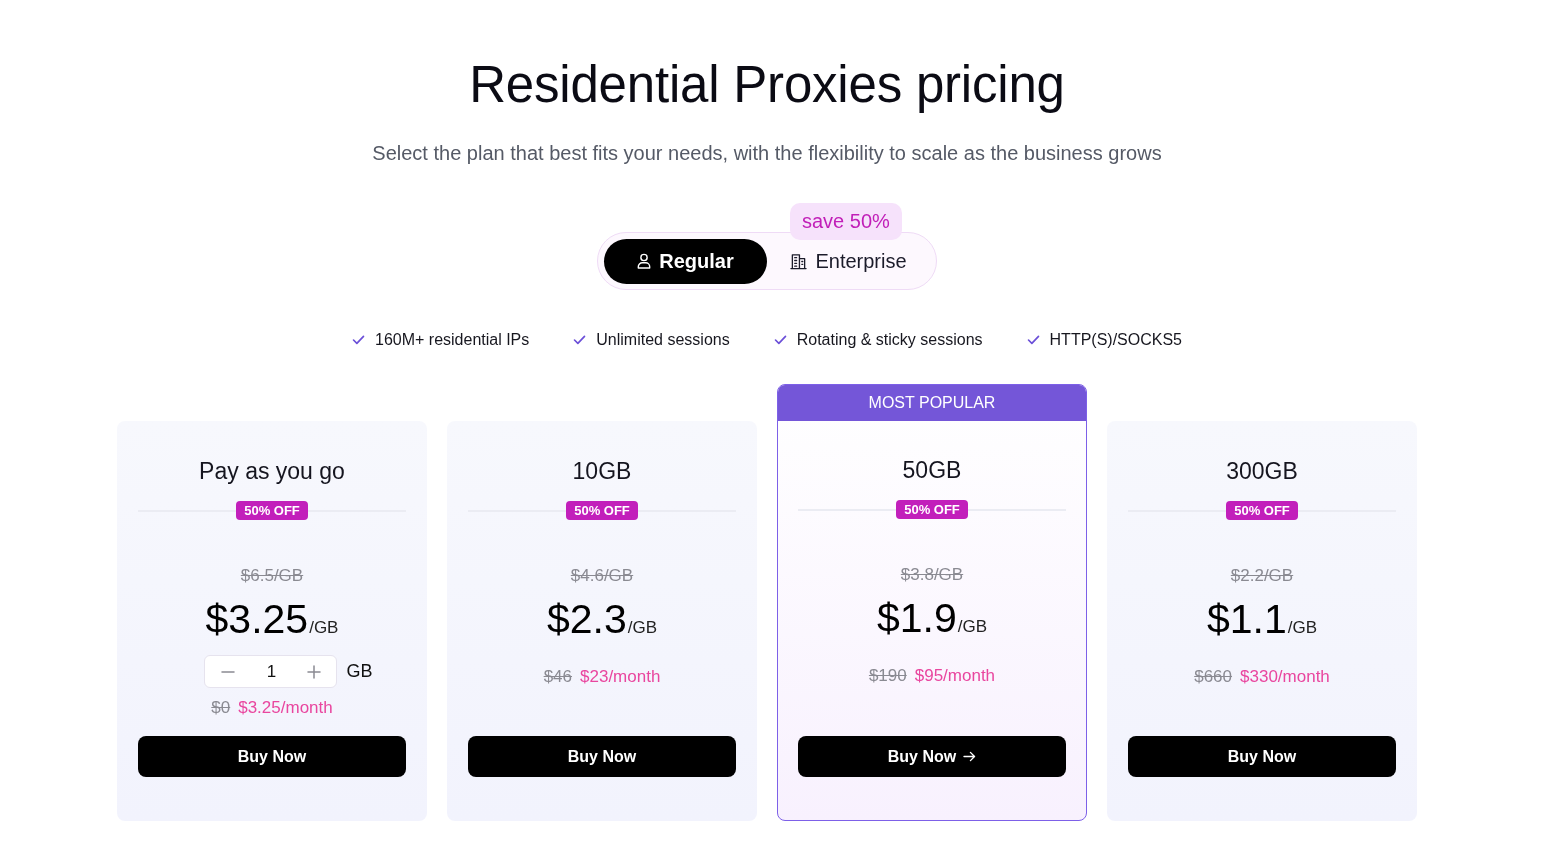 This screenshot has width=1543, height=849. I want to click on old-price: $4.6/GB, so click(602, 576).